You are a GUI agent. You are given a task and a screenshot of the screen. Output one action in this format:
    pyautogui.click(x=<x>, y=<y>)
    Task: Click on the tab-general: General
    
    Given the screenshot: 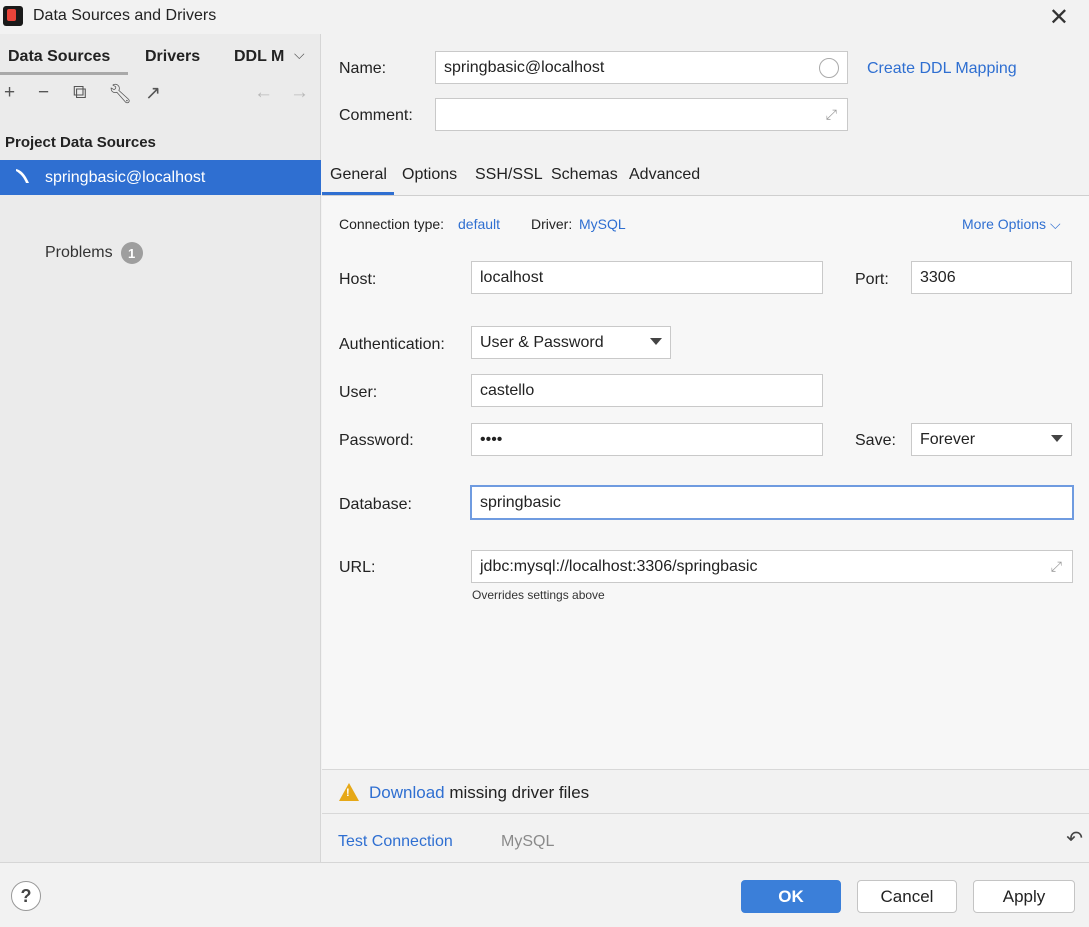 What is the action you would take?
    pyautogui.click(x=358, y=175)
    